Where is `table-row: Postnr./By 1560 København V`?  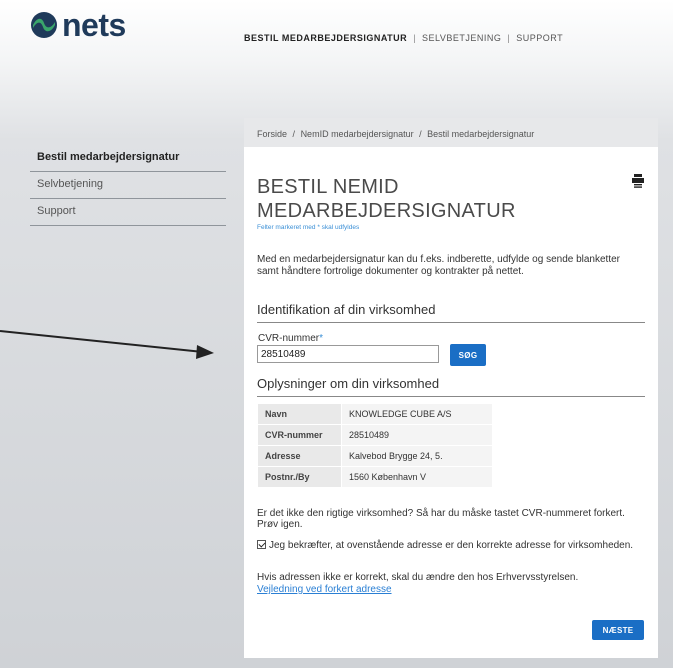
table-row: Postnr./By 1560 København V is located at coordinates (375, 477).